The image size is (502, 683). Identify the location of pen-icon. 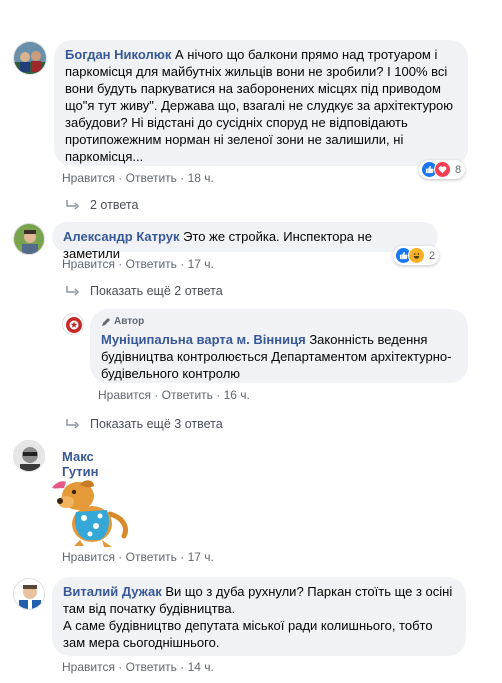
(106, 321).